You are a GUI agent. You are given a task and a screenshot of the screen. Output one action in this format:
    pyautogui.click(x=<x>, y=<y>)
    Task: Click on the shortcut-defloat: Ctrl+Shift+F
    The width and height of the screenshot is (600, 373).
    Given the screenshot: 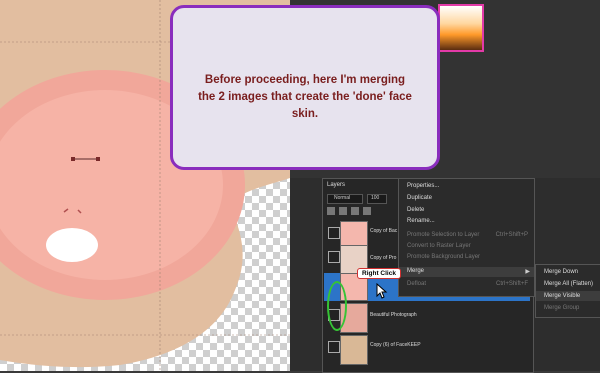 What is the action you would take?
    pyautogui.click(x=511, y=284)
    